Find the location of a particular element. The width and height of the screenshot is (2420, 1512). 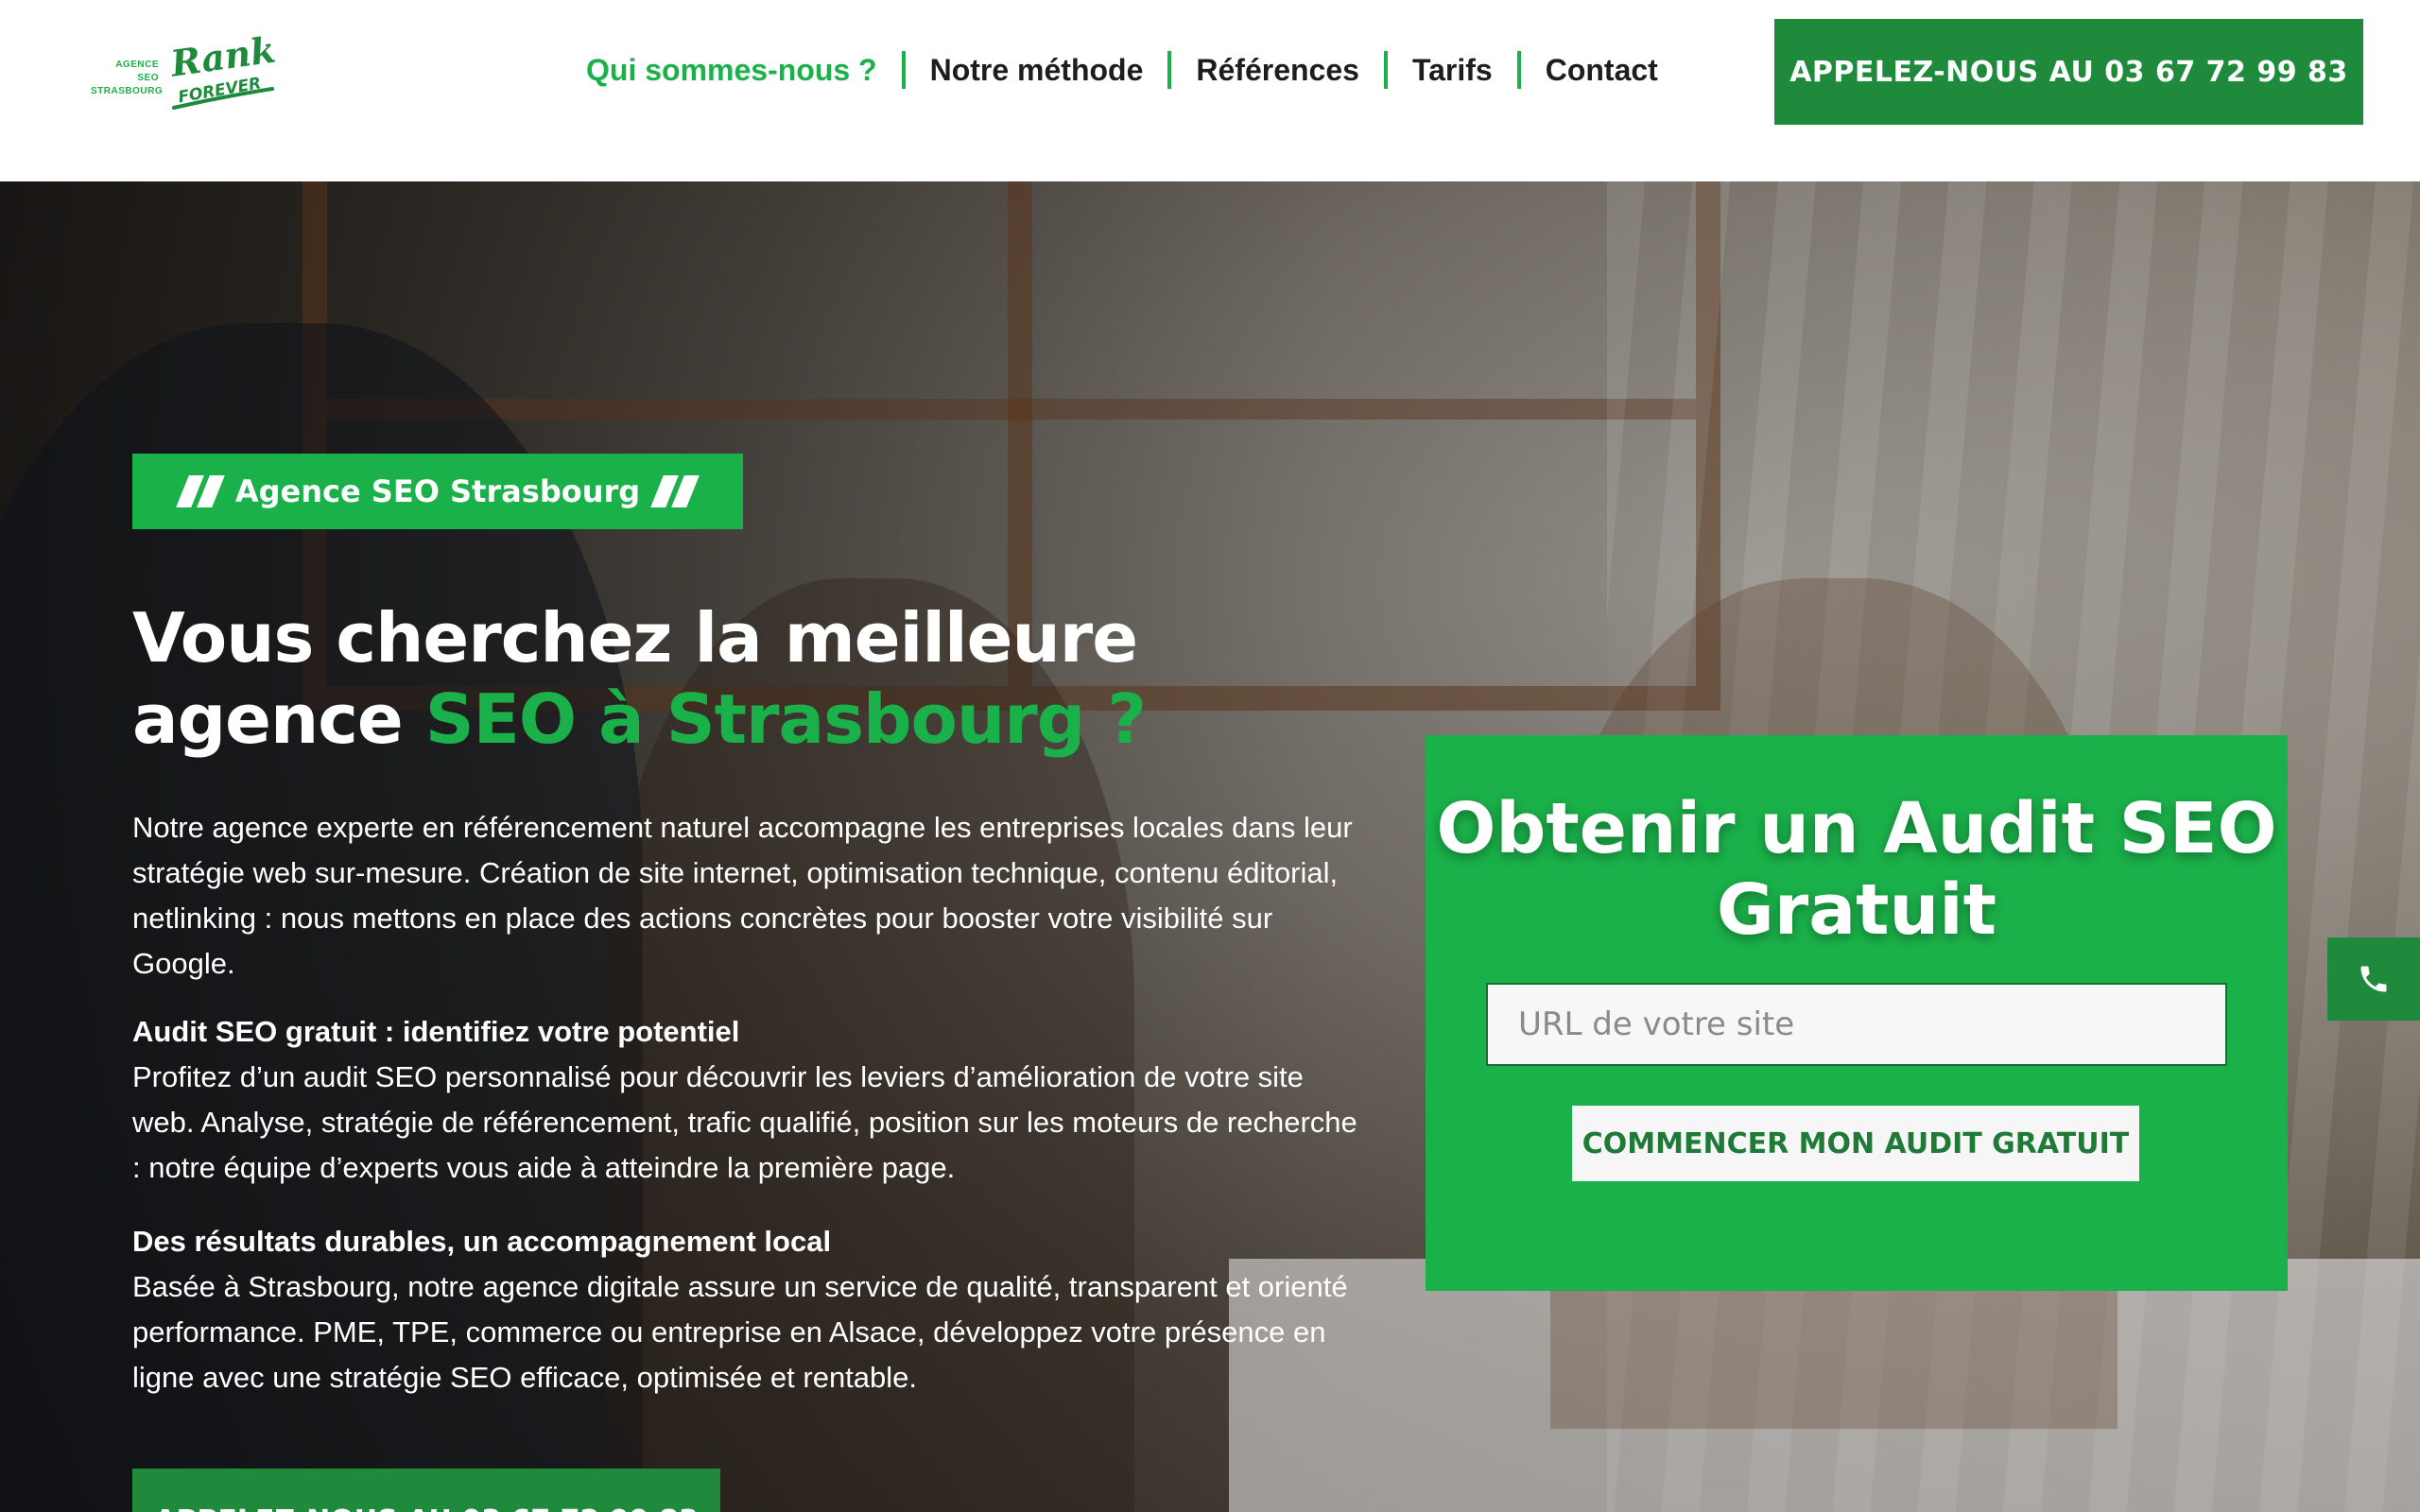

nav-item-qui-sommes-nous: Qui sommes-nous ? is located at coordinates (731, 70).